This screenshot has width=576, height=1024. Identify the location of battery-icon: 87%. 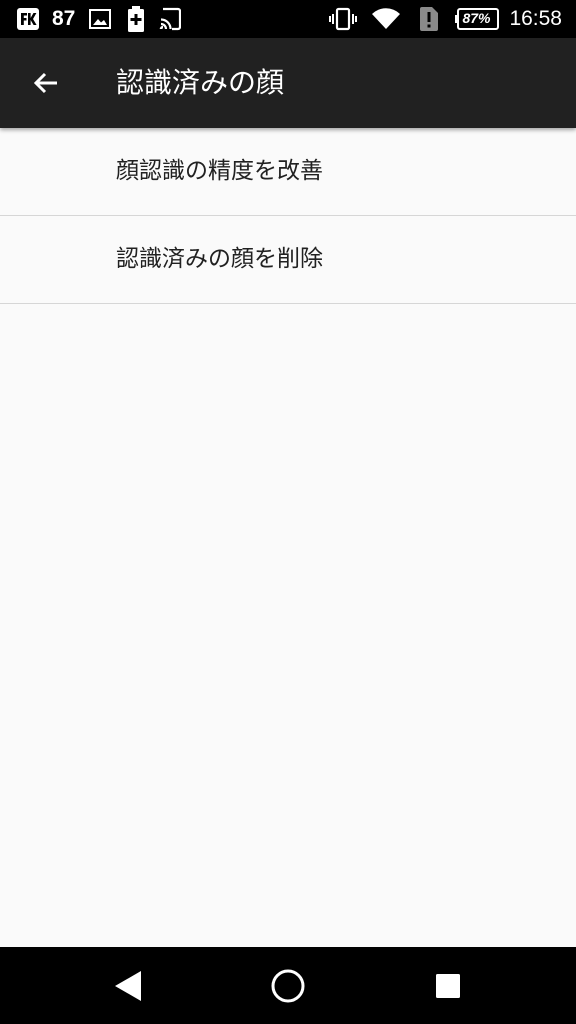
(477, 19).